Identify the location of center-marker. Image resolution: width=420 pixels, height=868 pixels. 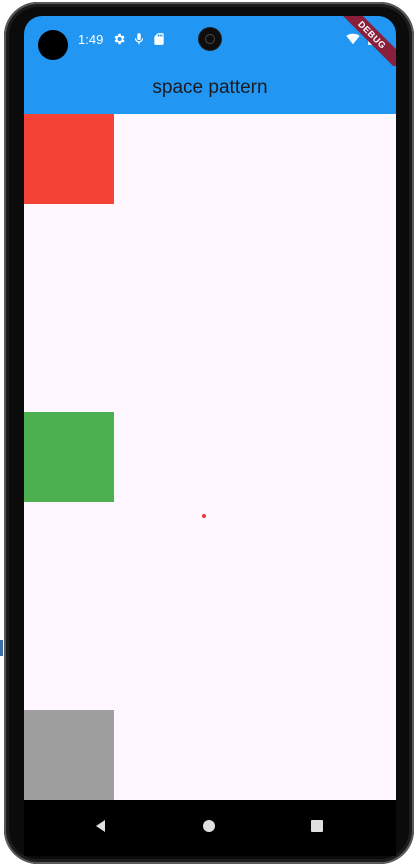
(204, 516).